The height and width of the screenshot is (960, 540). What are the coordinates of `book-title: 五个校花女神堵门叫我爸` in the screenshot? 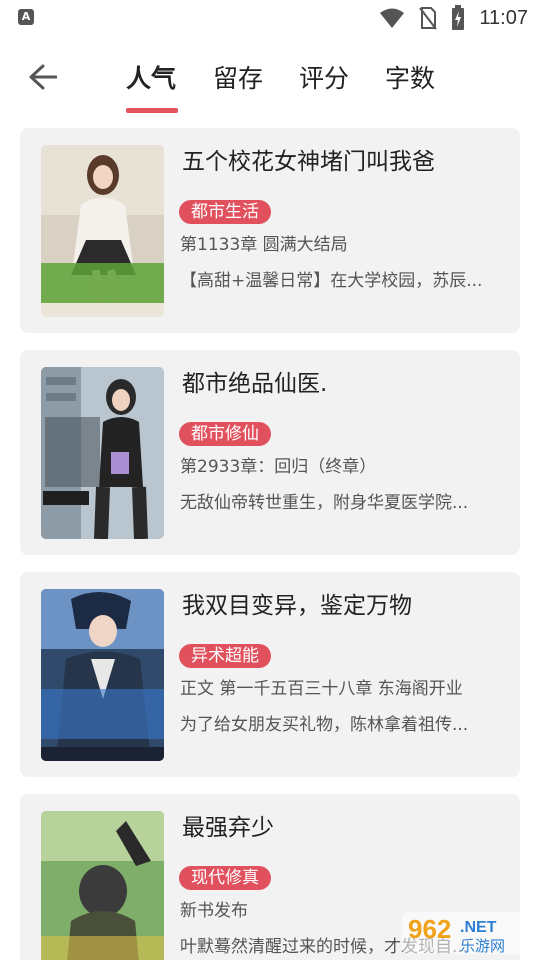 It's located at (308, 162).